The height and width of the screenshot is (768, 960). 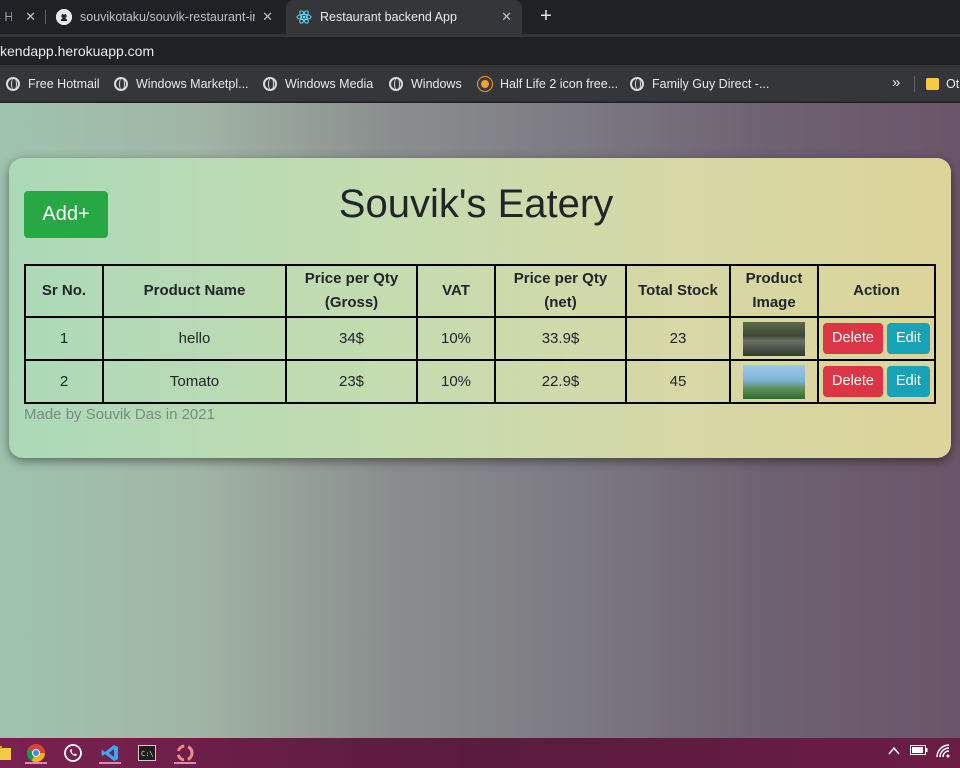 I want to click on vscode-icon, so click(x=110, y=753).